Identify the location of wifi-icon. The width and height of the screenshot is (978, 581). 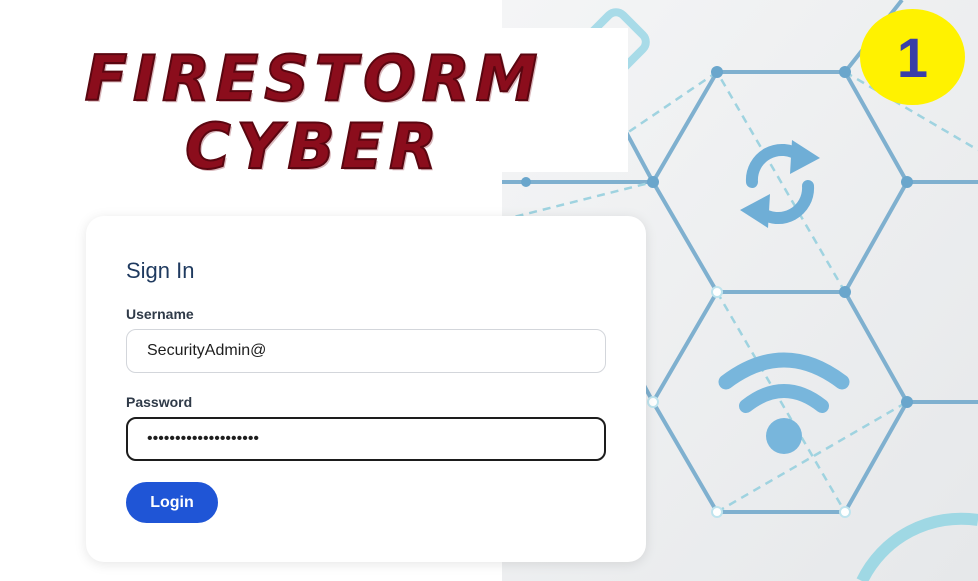
(784, 403).